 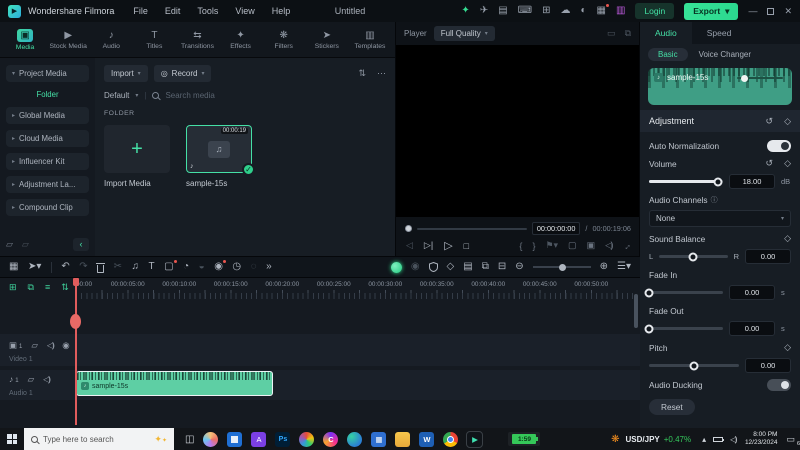 I want to click on new-folder-icon: ▱, so click(x=9, y=244).